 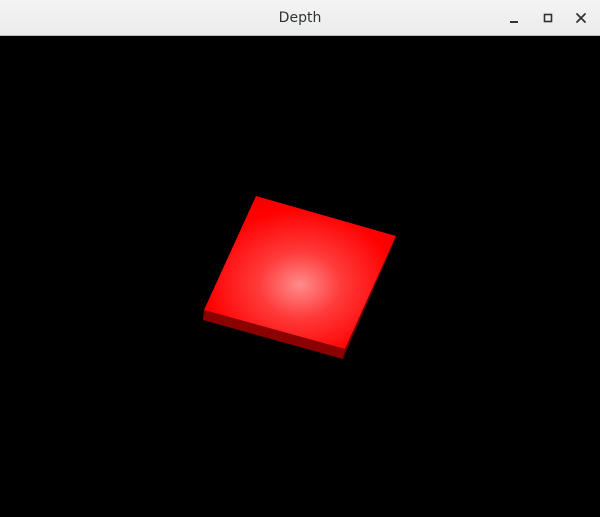 I want to click on title-bar: Depth, so click(x=300, y=18).